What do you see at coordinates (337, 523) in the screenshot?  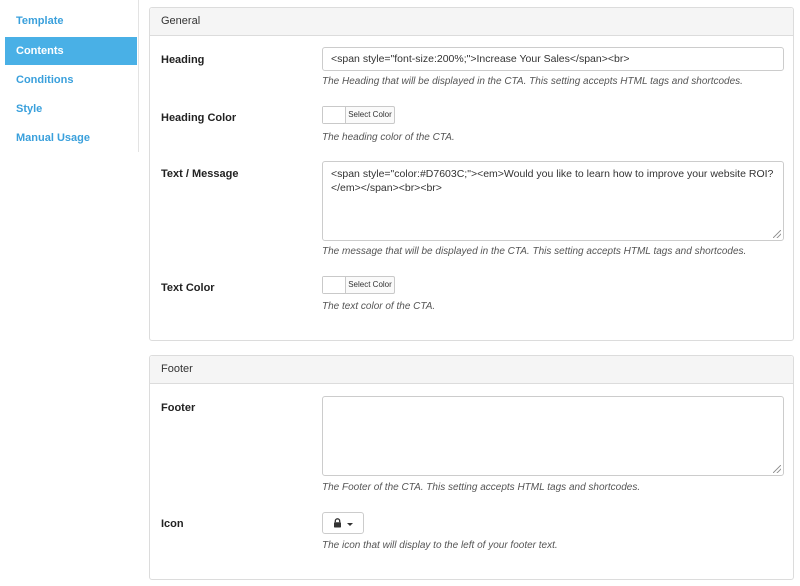 I see `lock-icon` at bounding box center [337, 523].